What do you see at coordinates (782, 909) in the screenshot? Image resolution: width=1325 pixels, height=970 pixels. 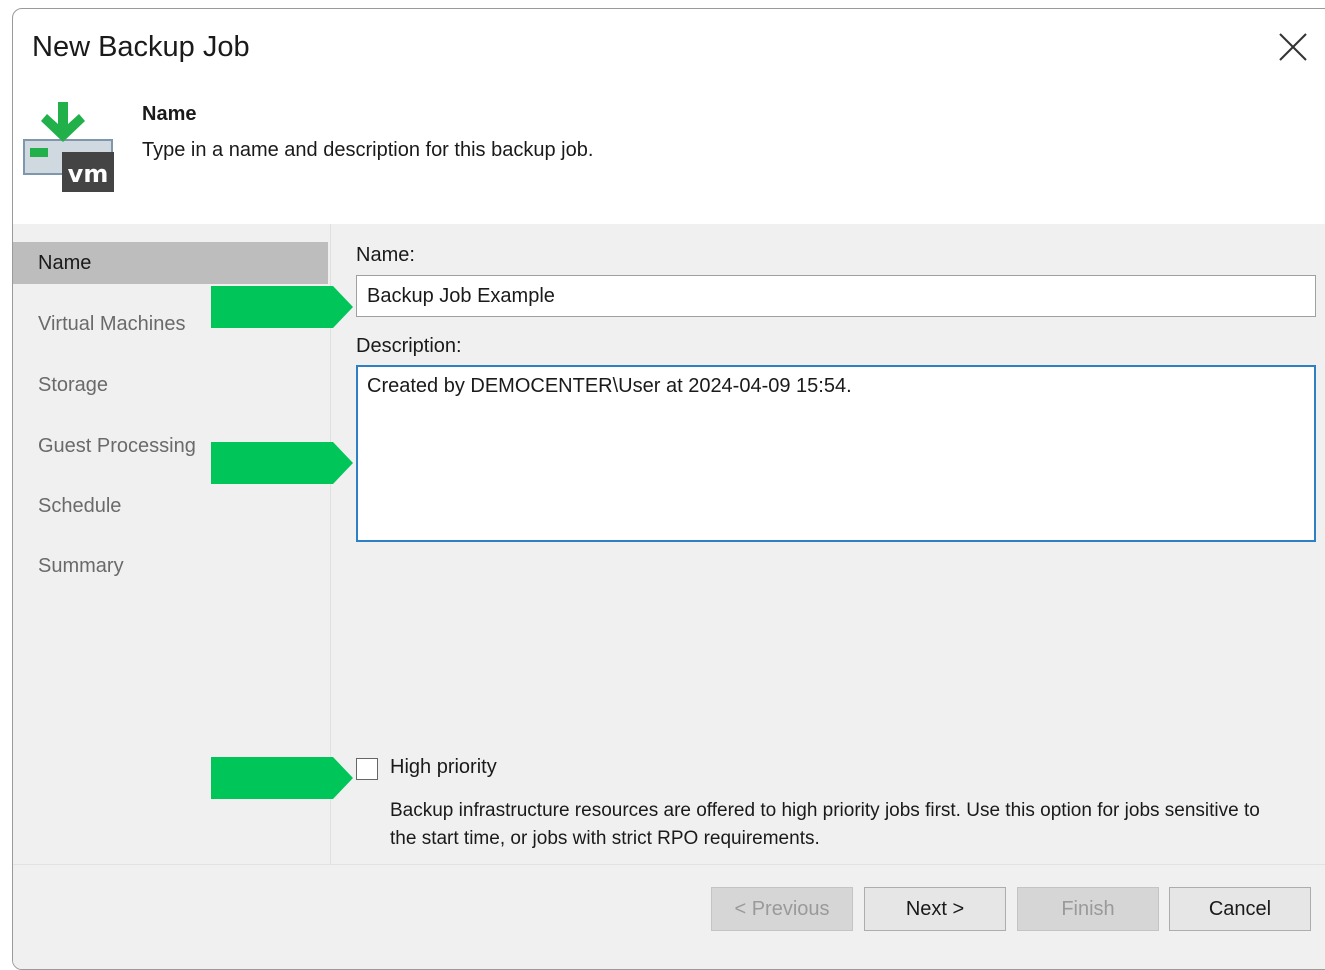 I see `previous-button: < Previous` at bounding box center [782, 909].